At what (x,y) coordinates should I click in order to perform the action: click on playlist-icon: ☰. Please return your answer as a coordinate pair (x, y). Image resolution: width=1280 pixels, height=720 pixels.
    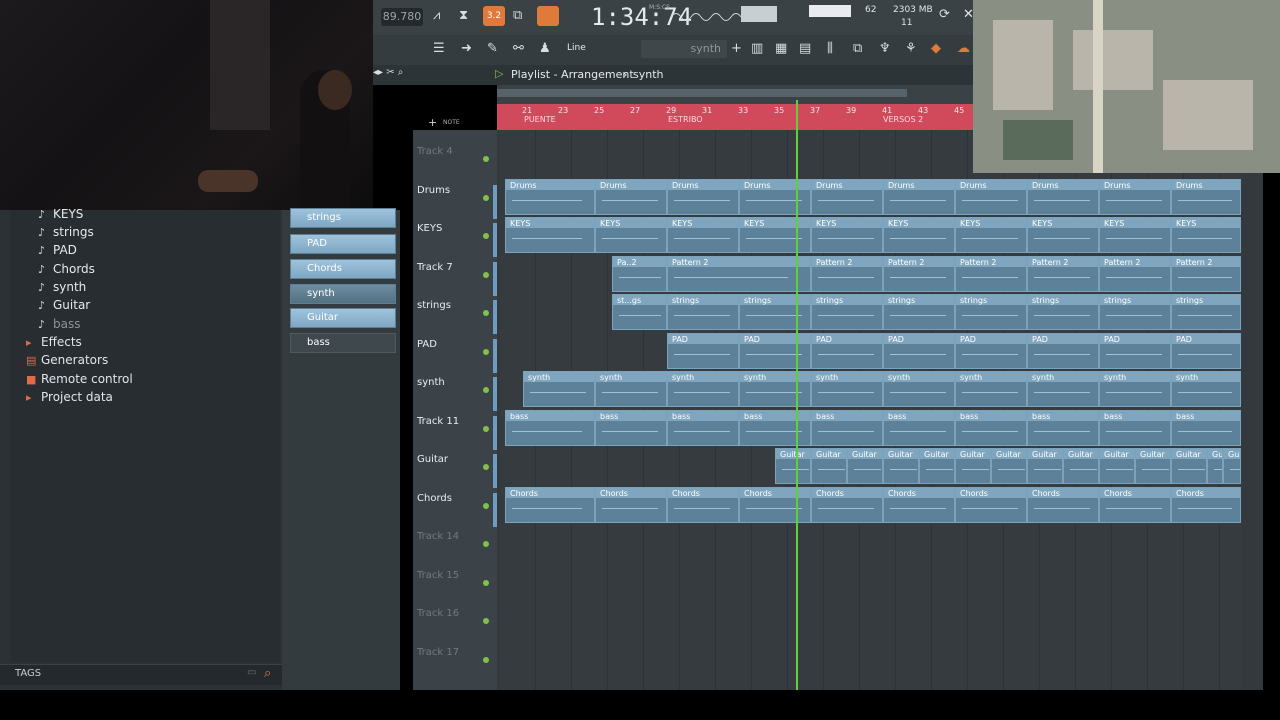
    Looking at the image, I should click on (439, 48).